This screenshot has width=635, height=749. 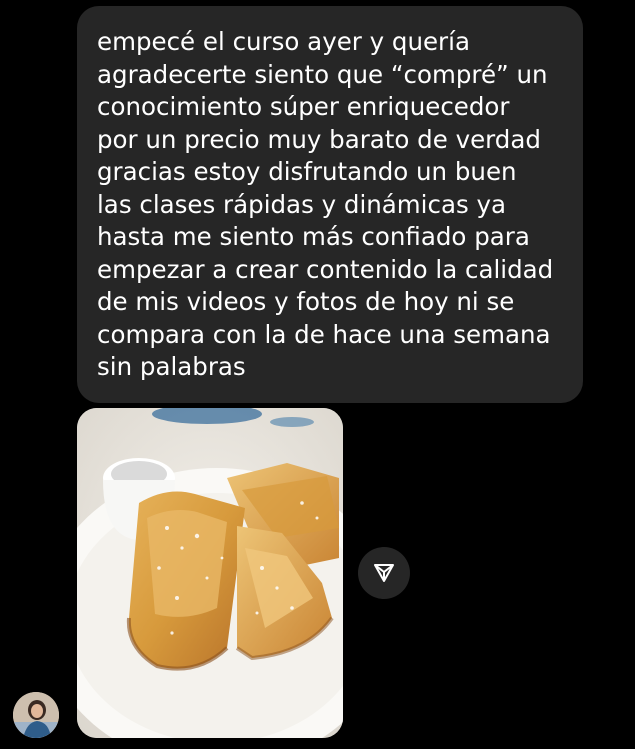 I want to click on share-button, so click(x=384, y=573).